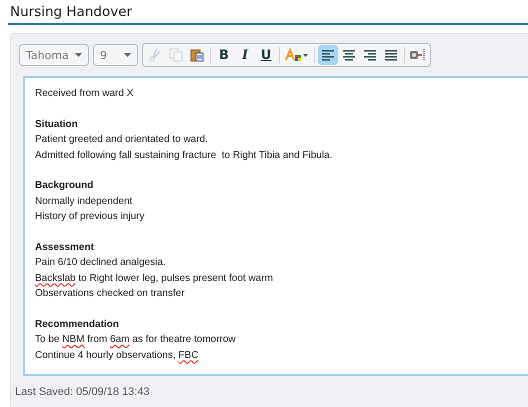 Image resolution: width=528 pixels, height=407 pixels. I want to click on align-left-icon, so click(328, 55).